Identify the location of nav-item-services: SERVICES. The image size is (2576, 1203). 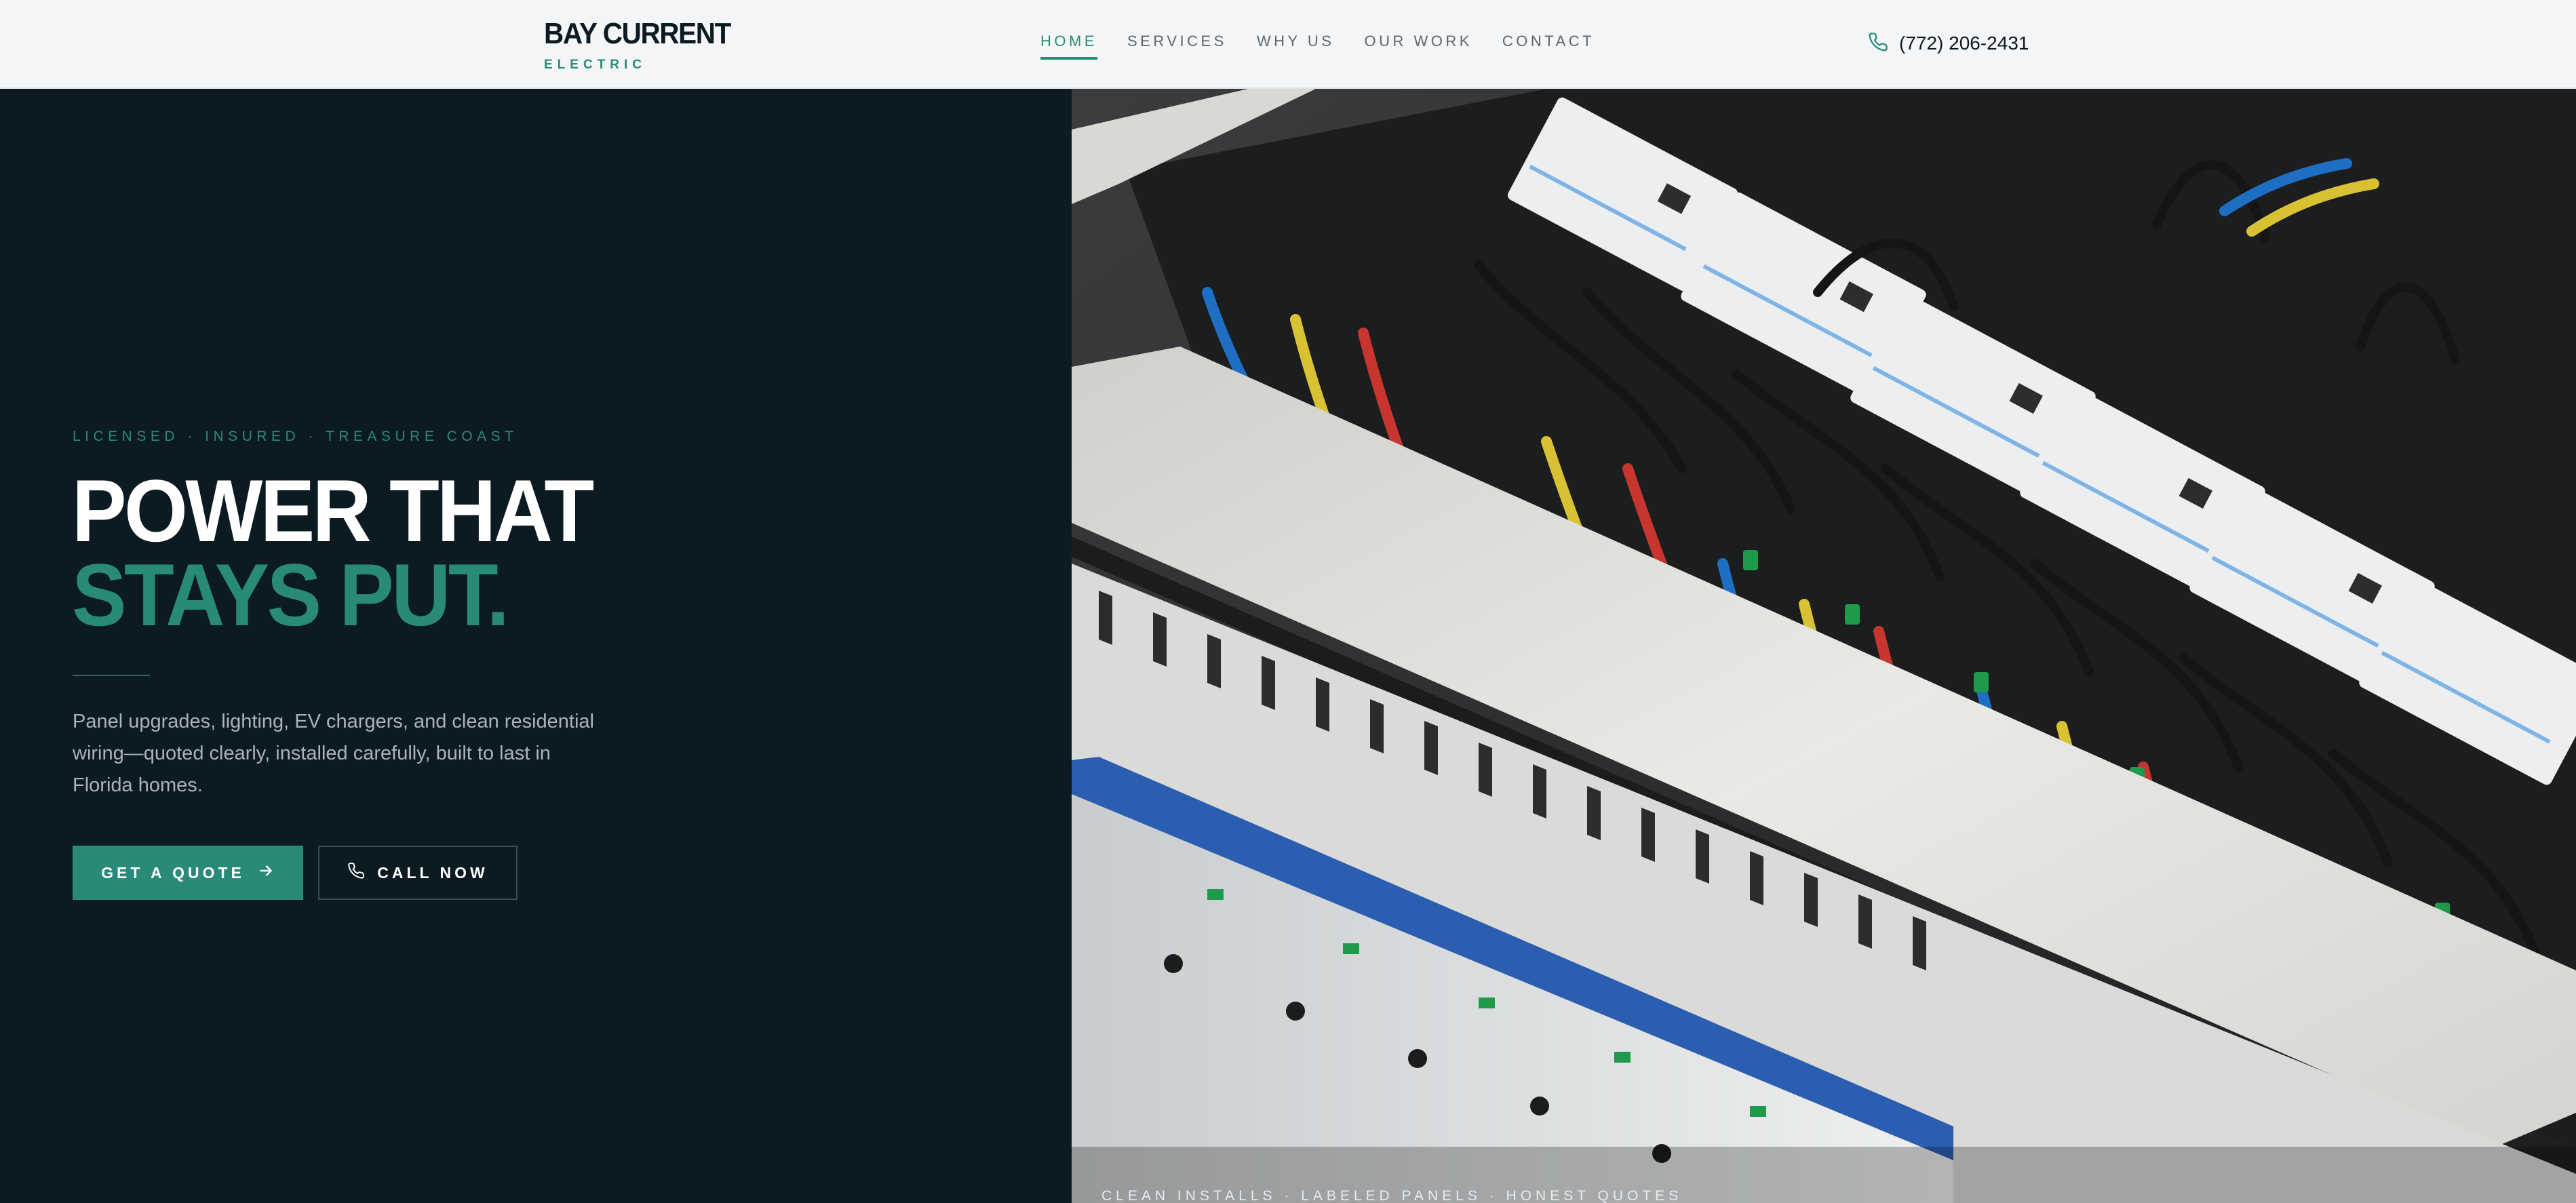
(1177, 46).